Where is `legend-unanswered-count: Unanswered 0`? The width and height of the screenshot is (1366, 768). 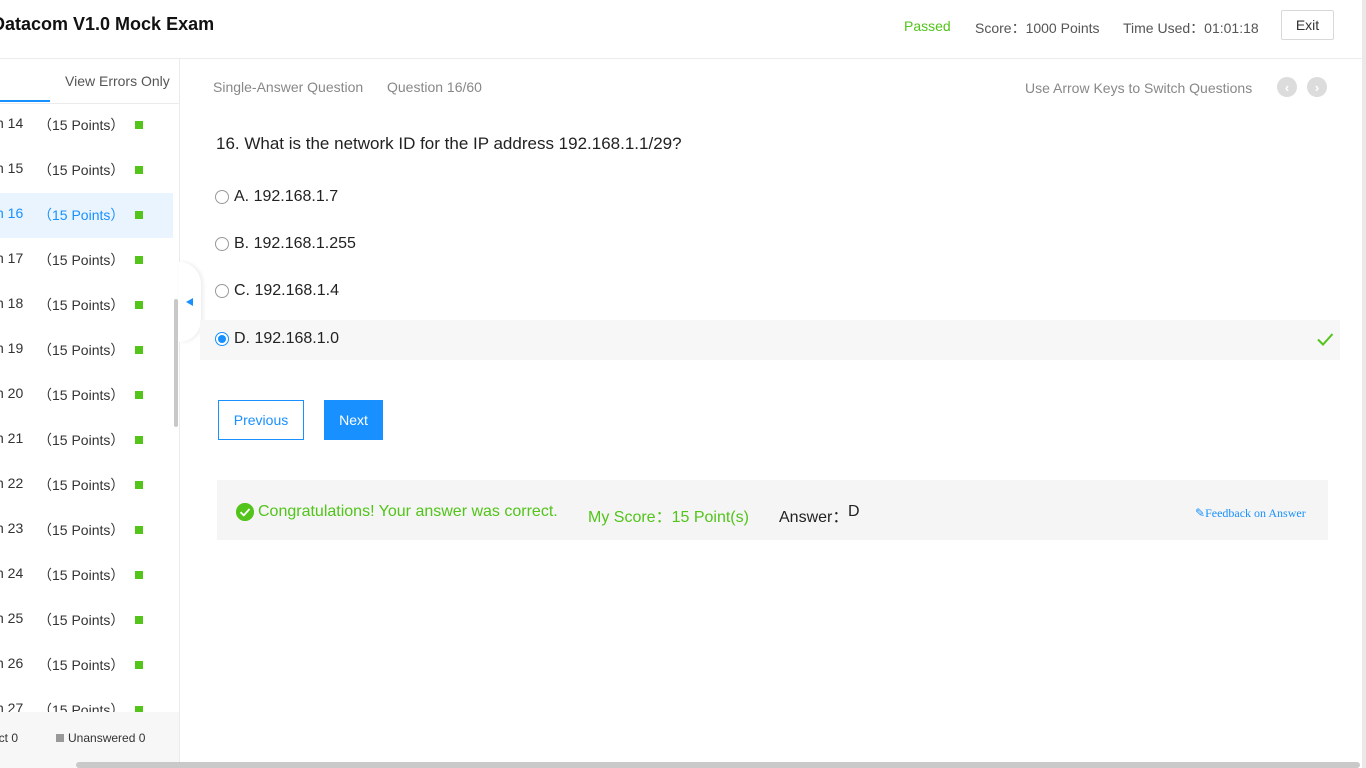 legend-unanswered-count: Unanswered 0 is located at coordinates (107, 738).